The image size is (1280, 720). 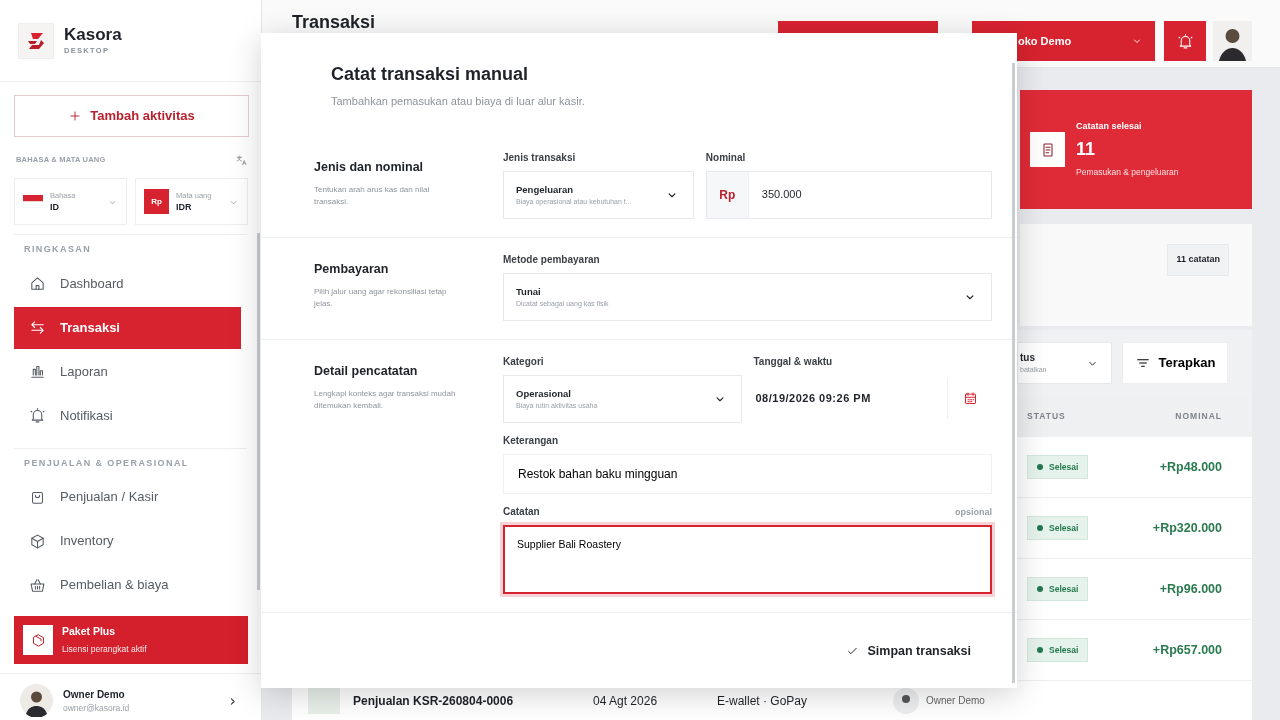 What do you see at coordinates (366, 371) in the screenshot?
I see `section-title: Detail pencatatan` at bounding box center [366, 371].